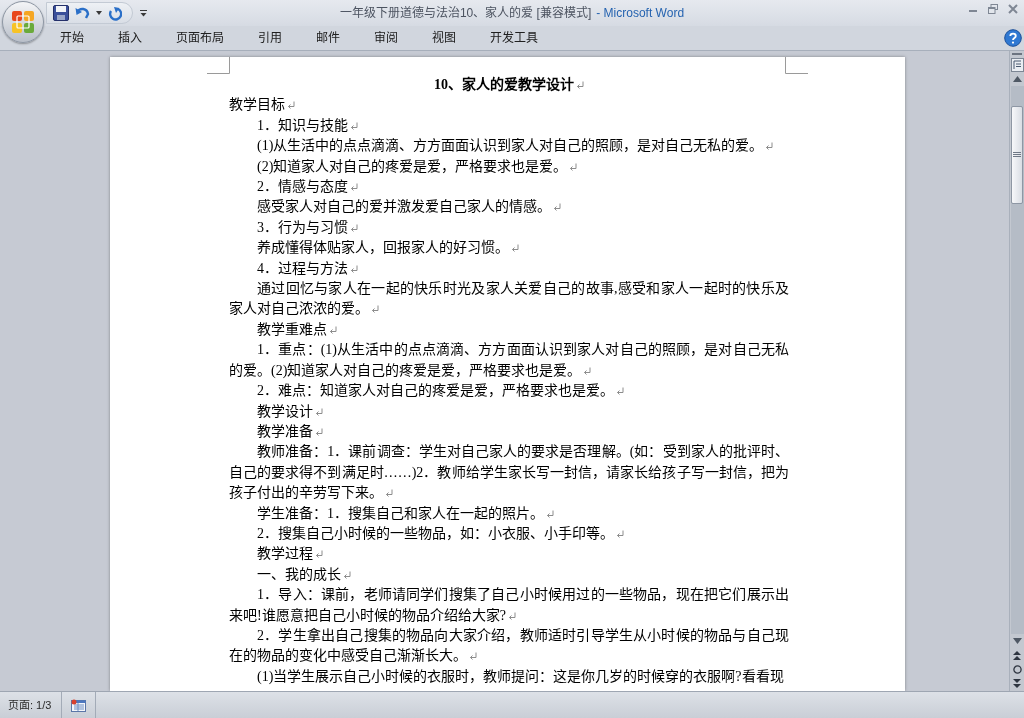  Describe the element at coordinates (1017, 683) in the screenshot. I see `next-page-icon` at that location.